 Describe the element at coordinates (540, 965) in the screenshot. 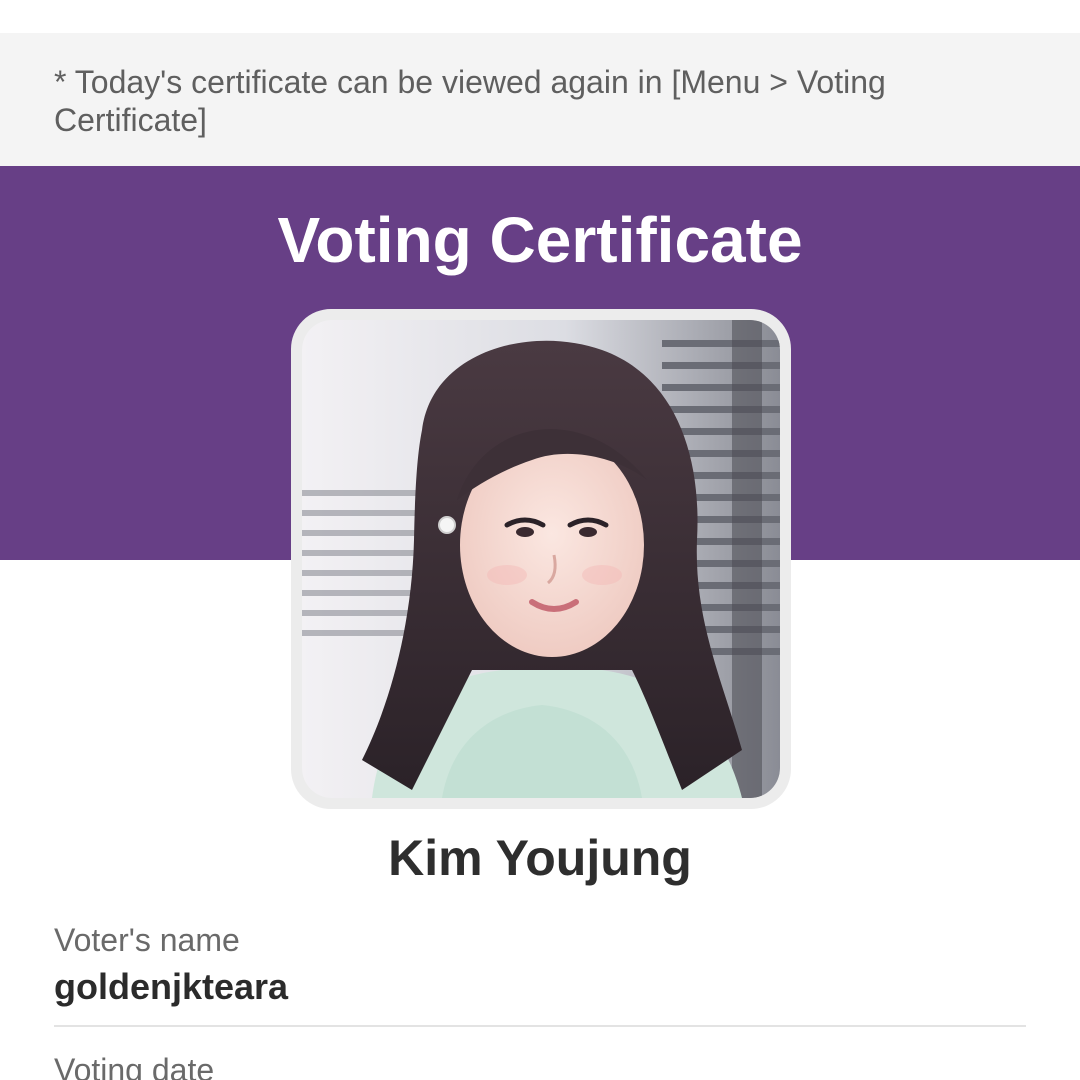

I see `voter-name-field: Voter's name goldenjkteara` at that location.